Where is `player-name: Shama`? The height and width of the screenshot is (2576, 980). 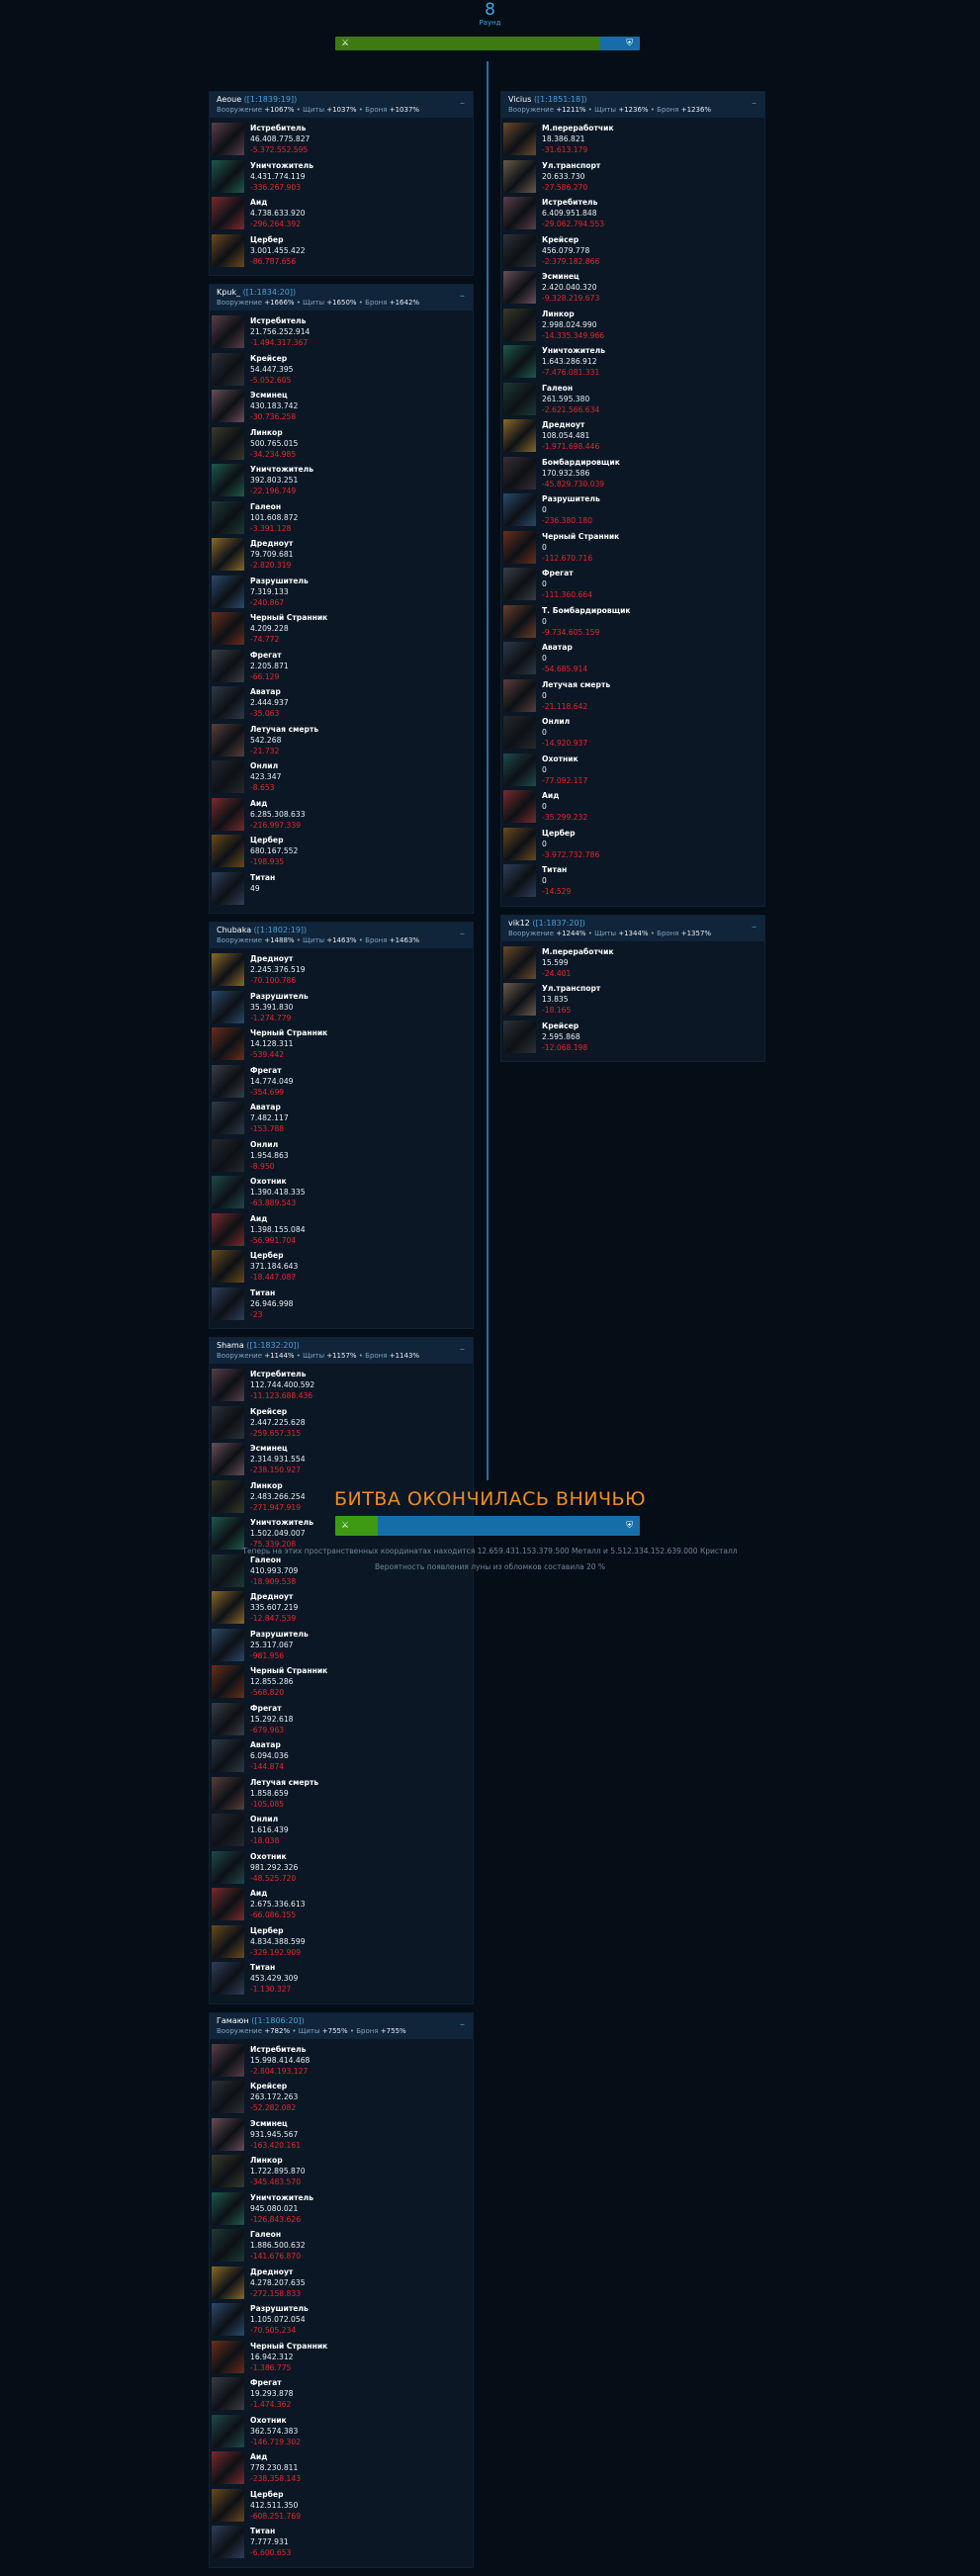 player-name: Shama is located at coordinates (230, 1345).